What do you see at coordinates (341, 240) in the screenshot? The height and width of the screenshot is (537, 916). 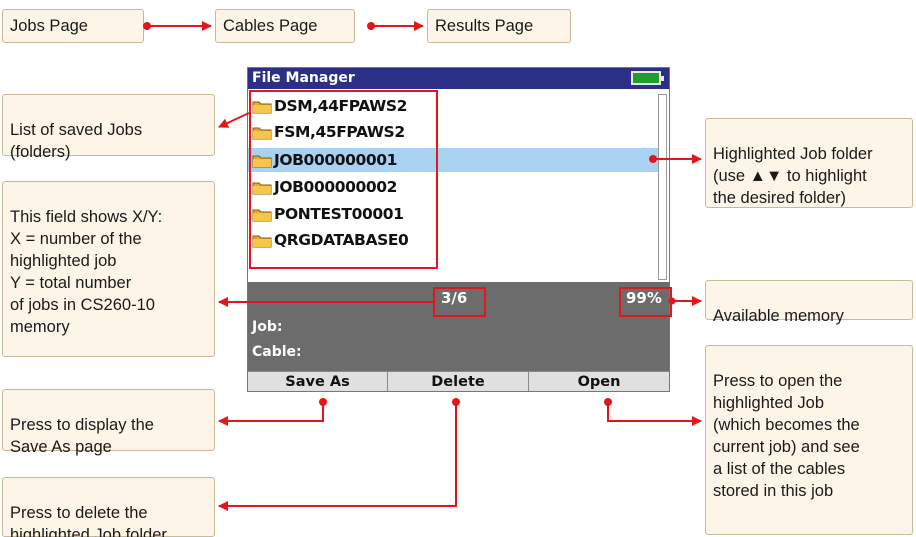 I see `folder-name: QRGDATABASE0` at bounding box center [341, 240].